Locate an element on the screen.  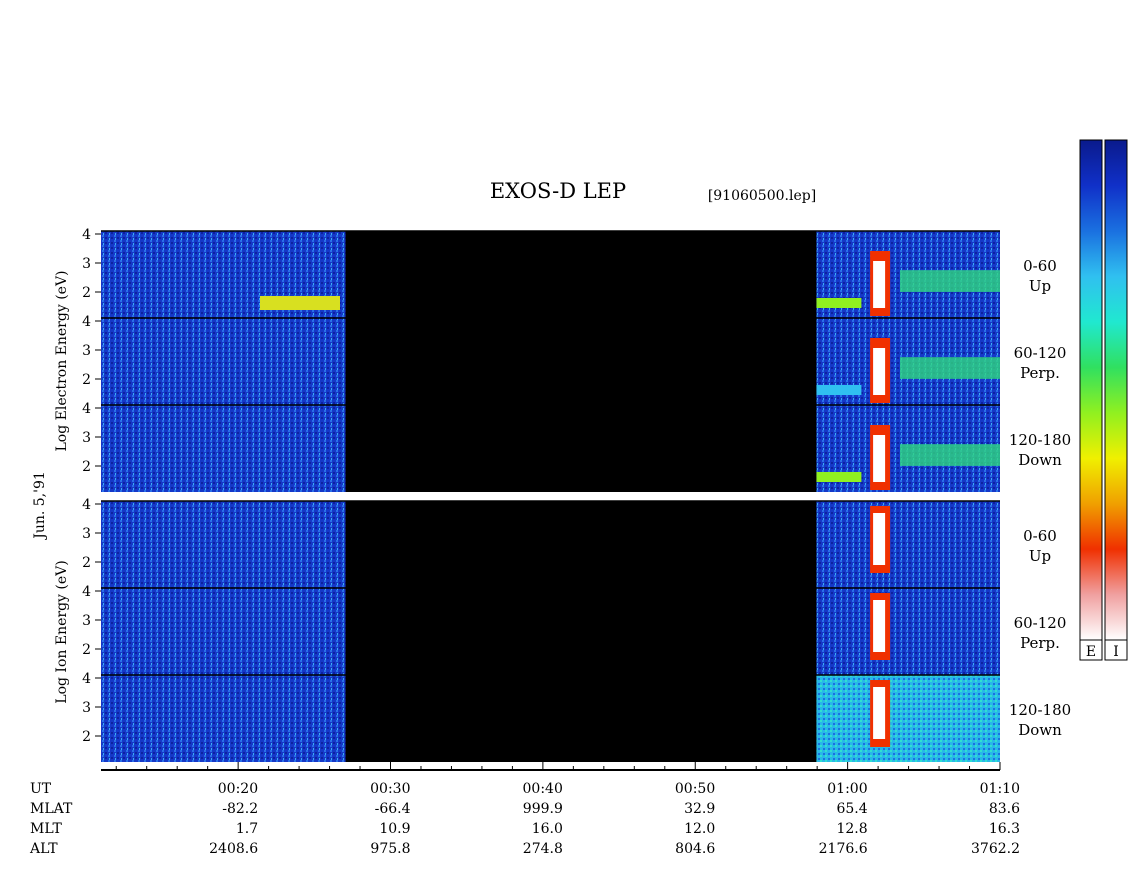
colorbar-label: I is located at coordinates (1116, 652).